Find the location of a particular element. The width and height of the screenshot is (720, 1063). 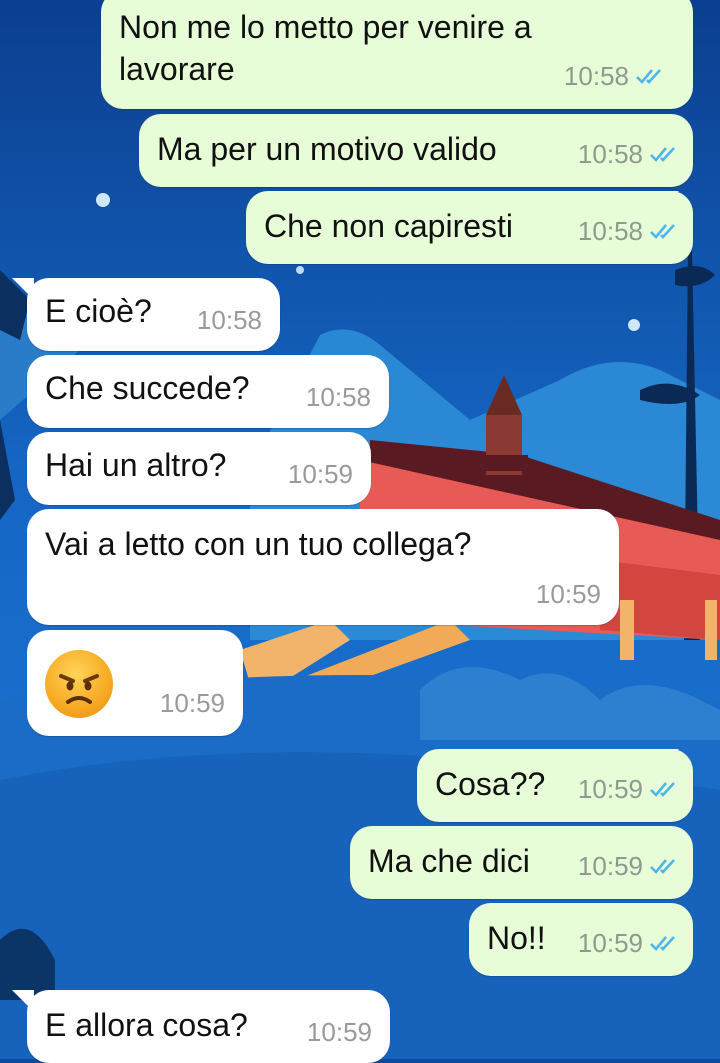

incoming-message: E allora cosa? 10:59 is located at coordinates (208, 1026).